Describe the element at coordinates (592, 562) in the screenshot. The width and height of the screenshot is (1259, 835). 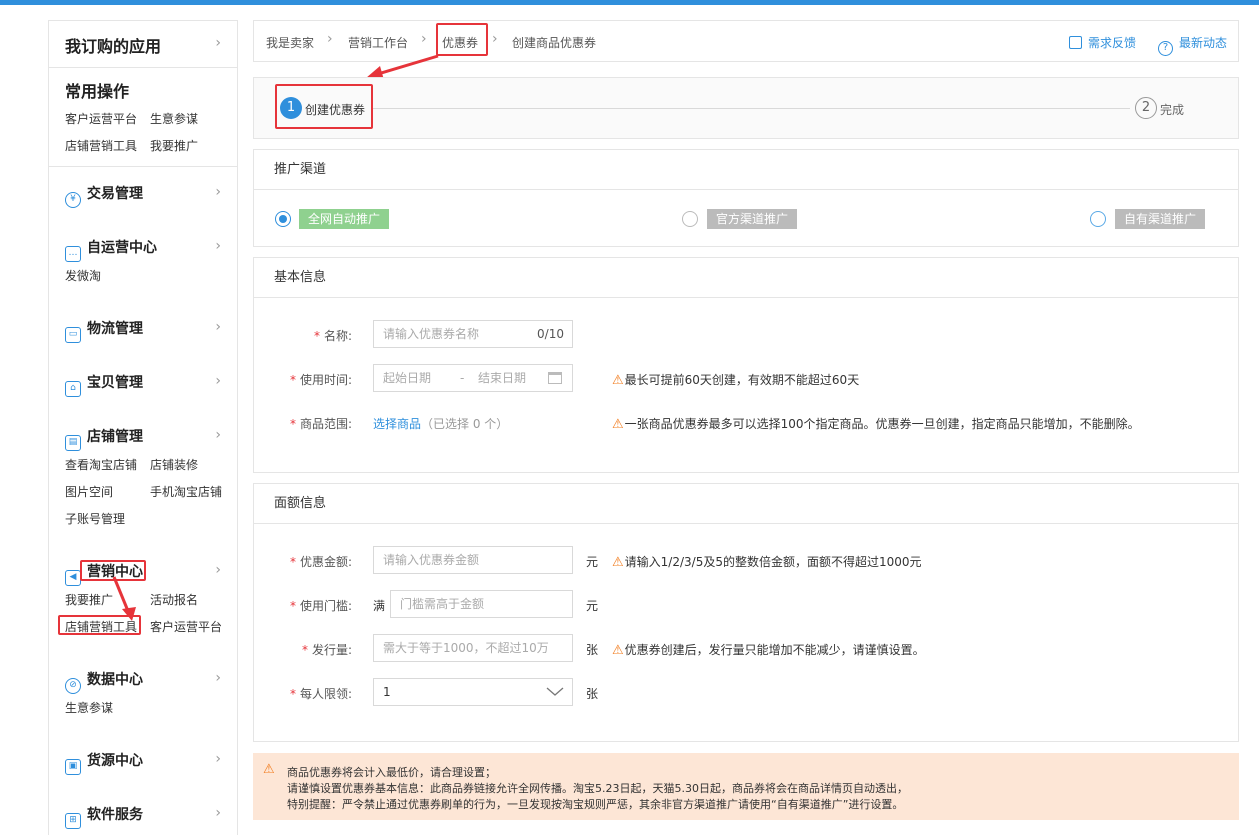
I see `amount-unit: 元` at that location.